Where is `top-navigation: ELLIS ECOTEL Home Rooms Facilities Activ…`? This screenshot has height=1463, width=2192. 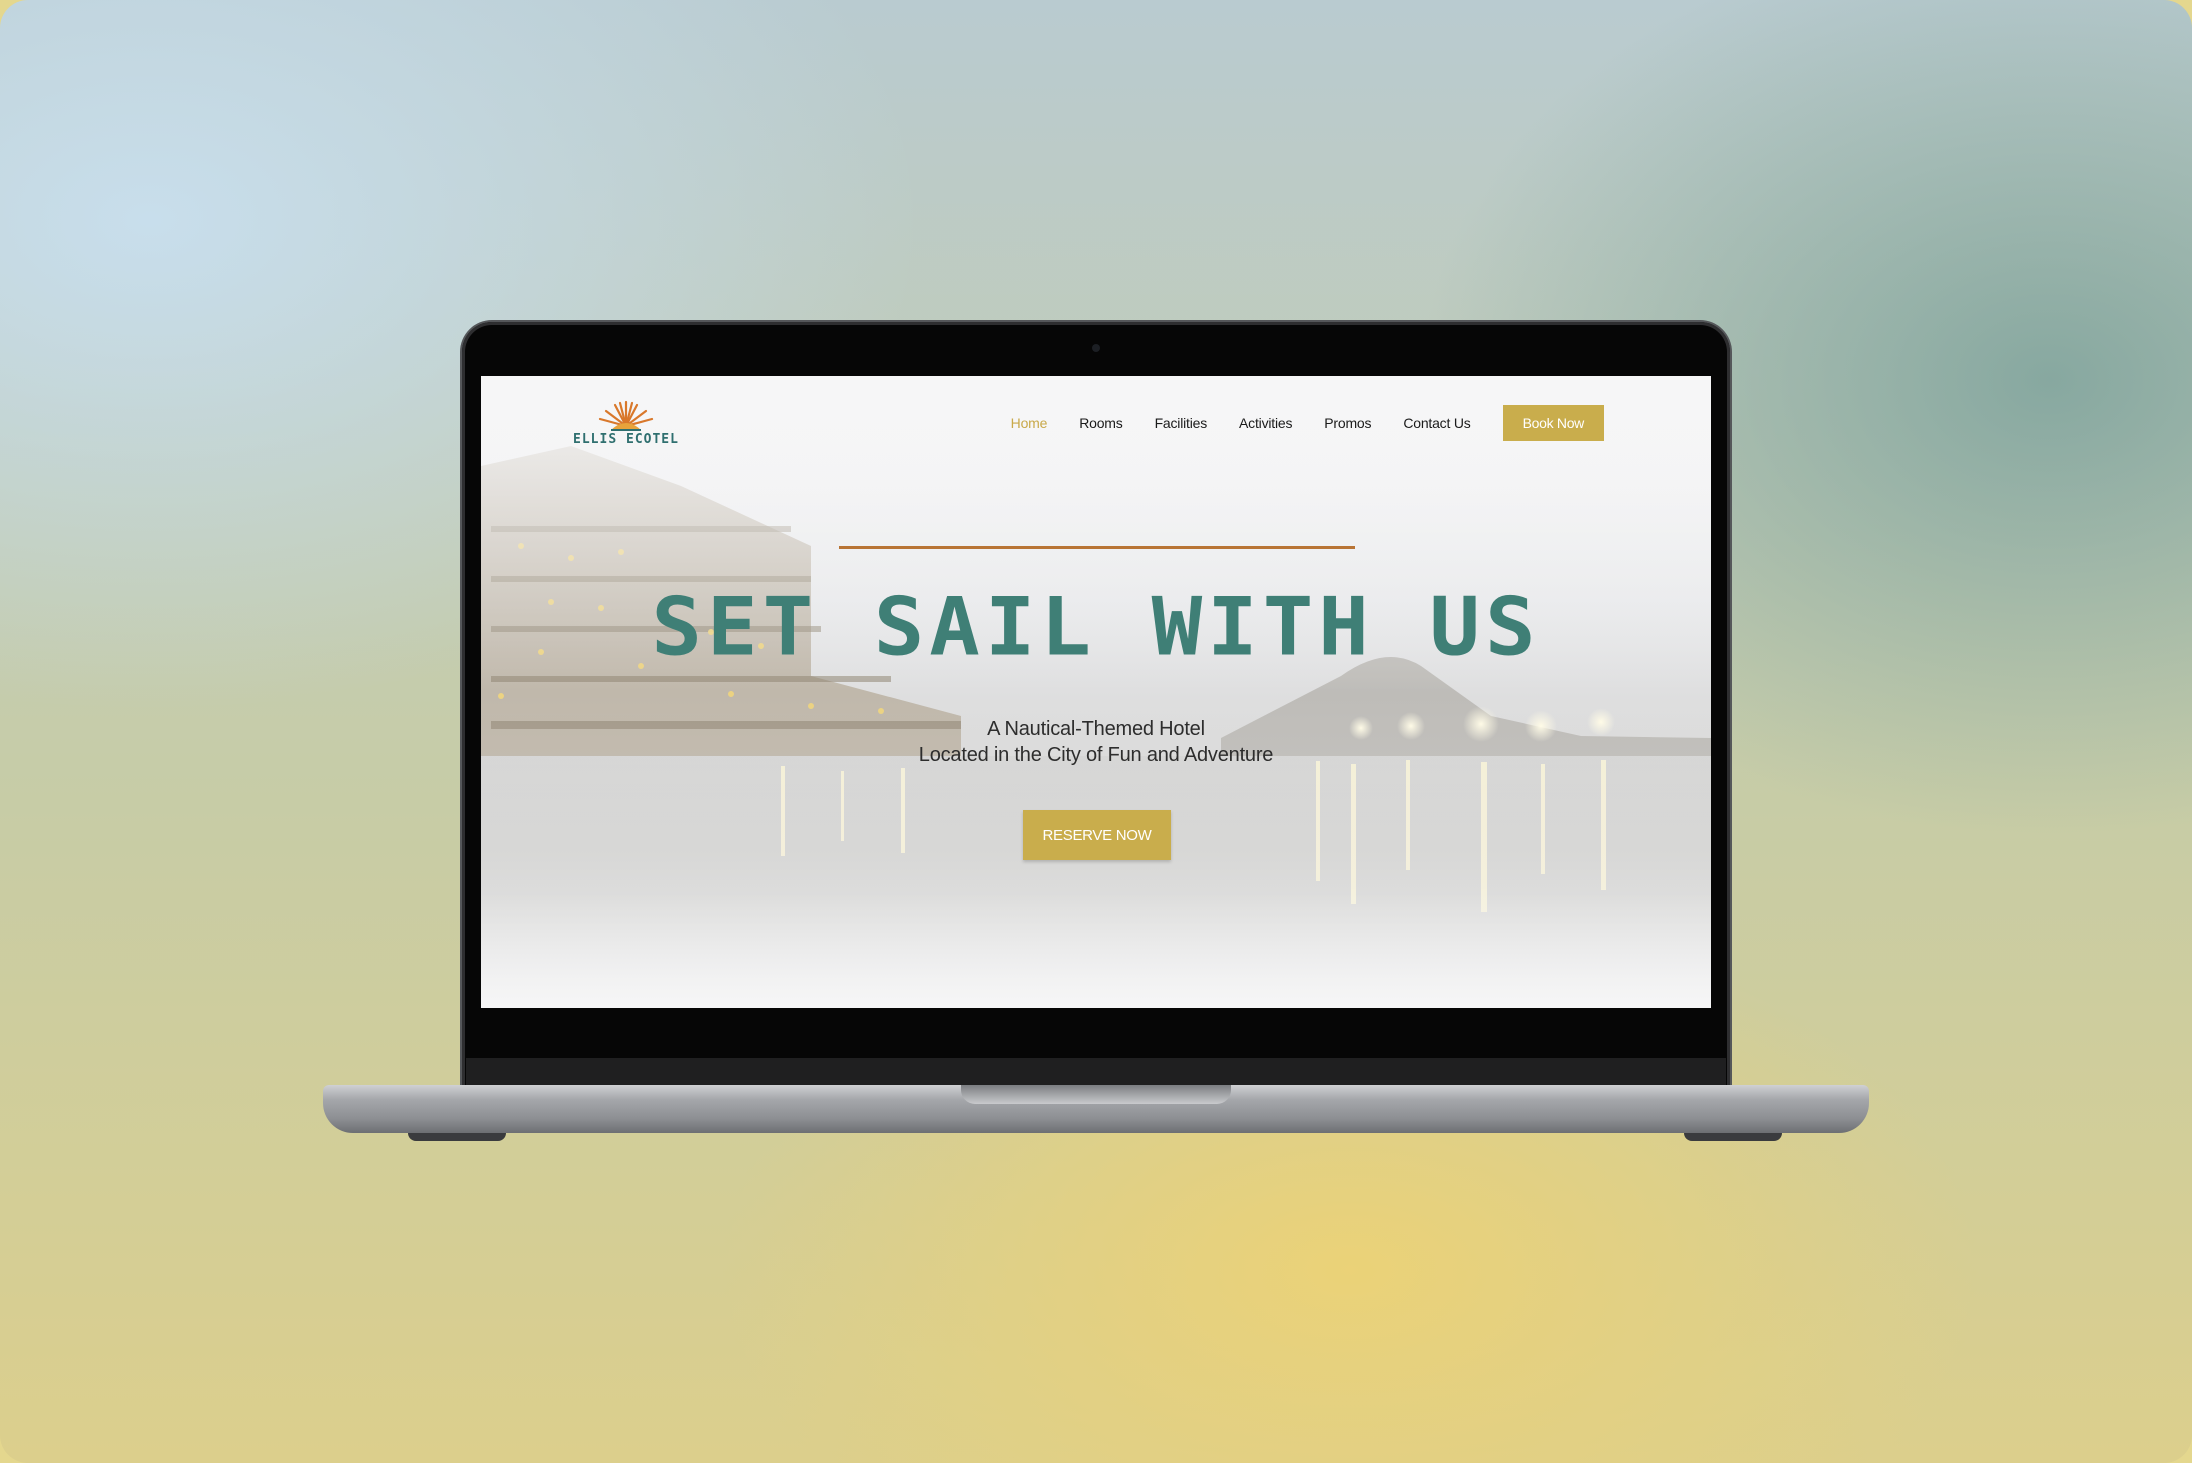 top-navigation: ELLIS ECOTEL Home Rooms Facilities Activ… is located at coordinates (1096, 421).